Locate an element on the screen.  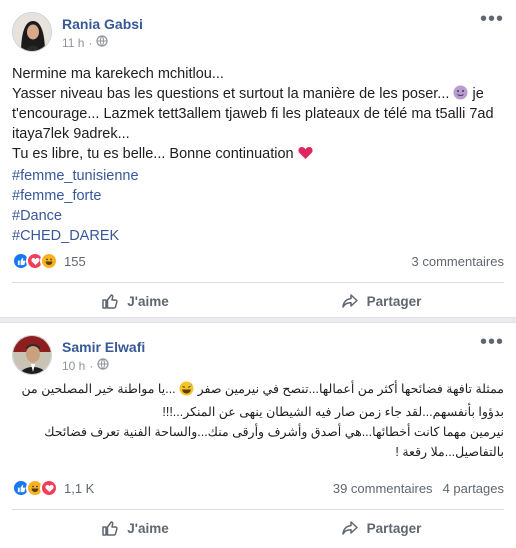
heart-emoji-icon is located at coordinates (305, 156).